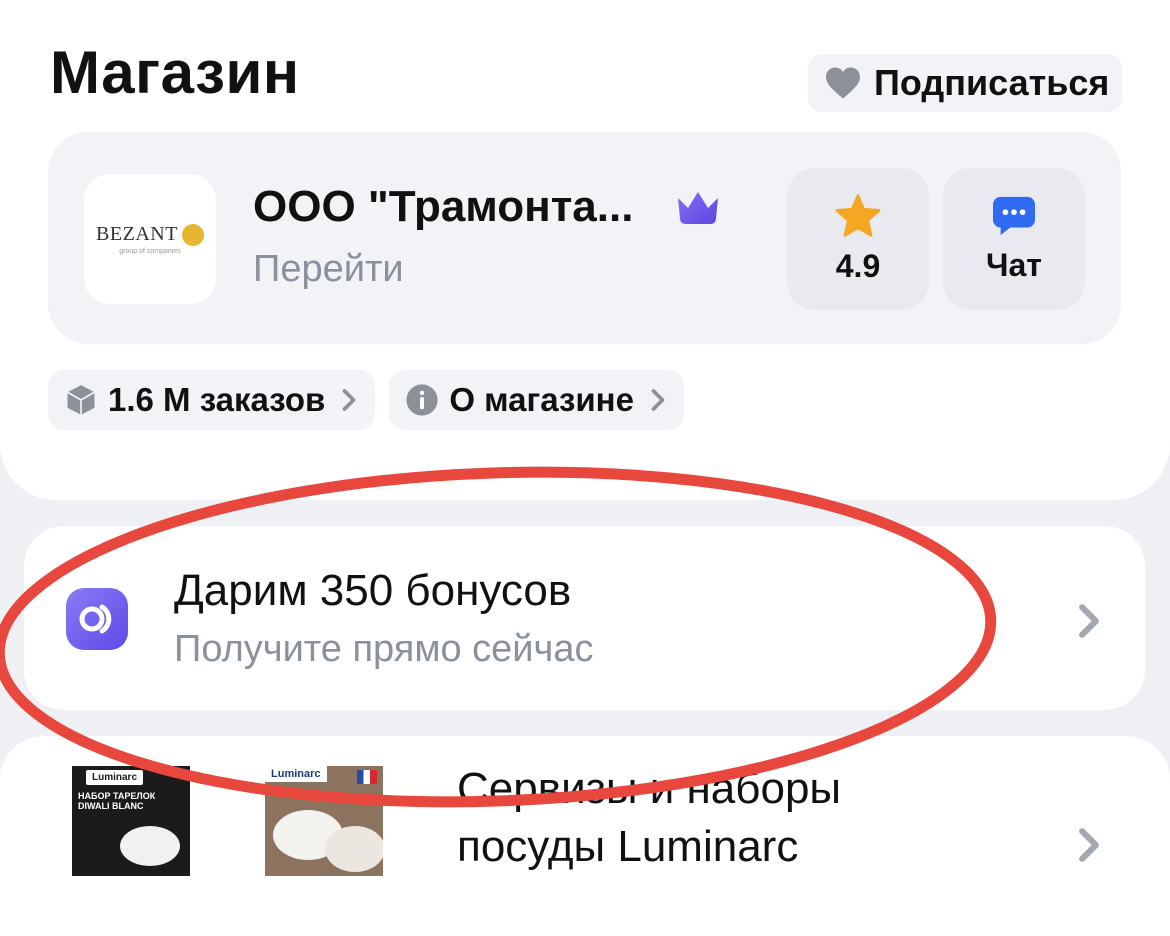  Describe the element at coordinates (150, 251) in the screenshot. I see `seller-logo-subtext: group of companies` at that location.